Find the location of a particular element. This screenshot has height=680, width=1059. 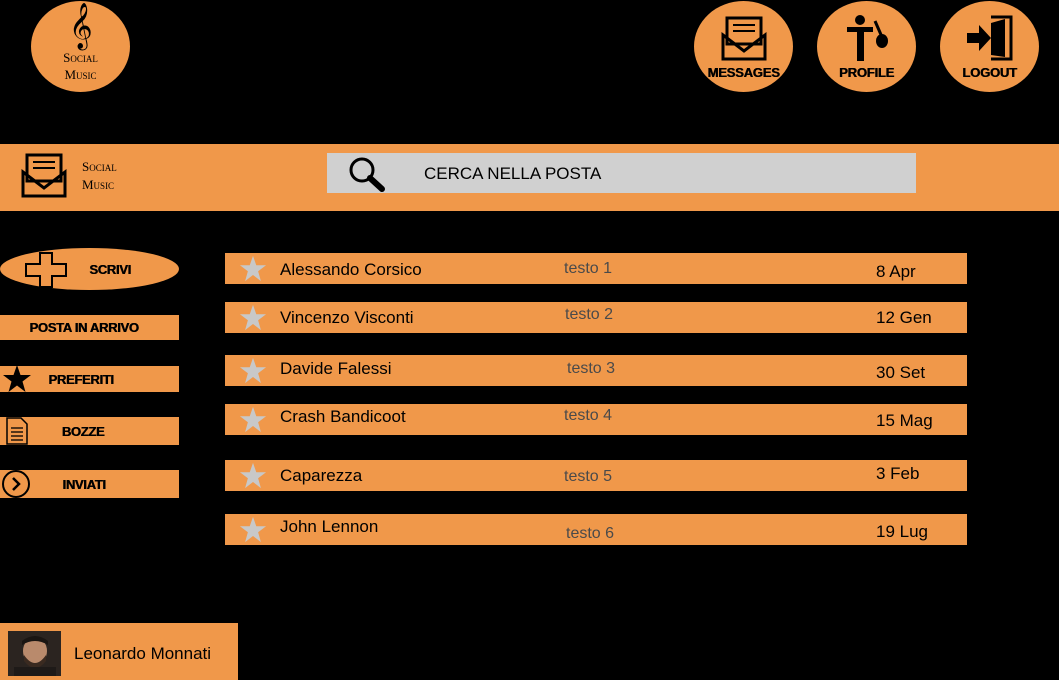

message-subject: testo 4 is located at coordinates (588, 415).